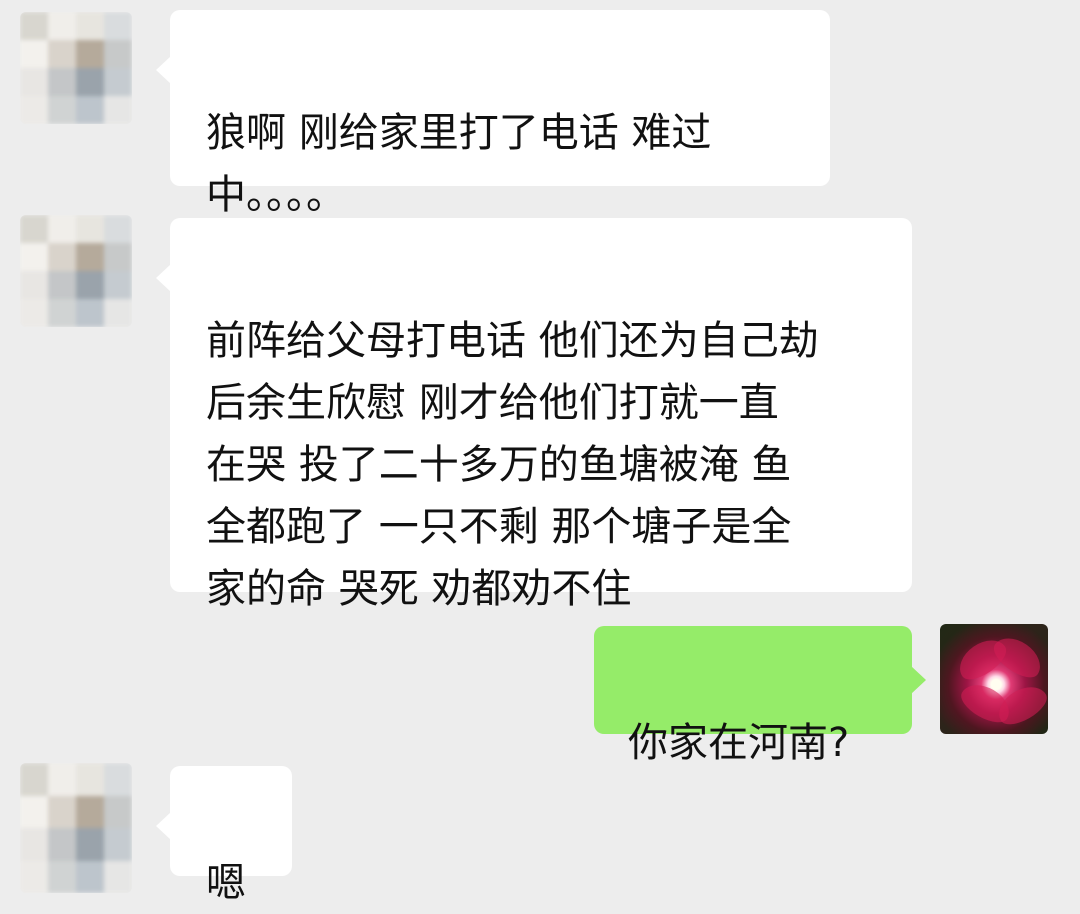 The width and height of the screenshot is (1080, 914). Describe the element at coordinates (760, 696) in the screenshot. I see `outgoing-message-bubble: 你家在河南?` at that location.